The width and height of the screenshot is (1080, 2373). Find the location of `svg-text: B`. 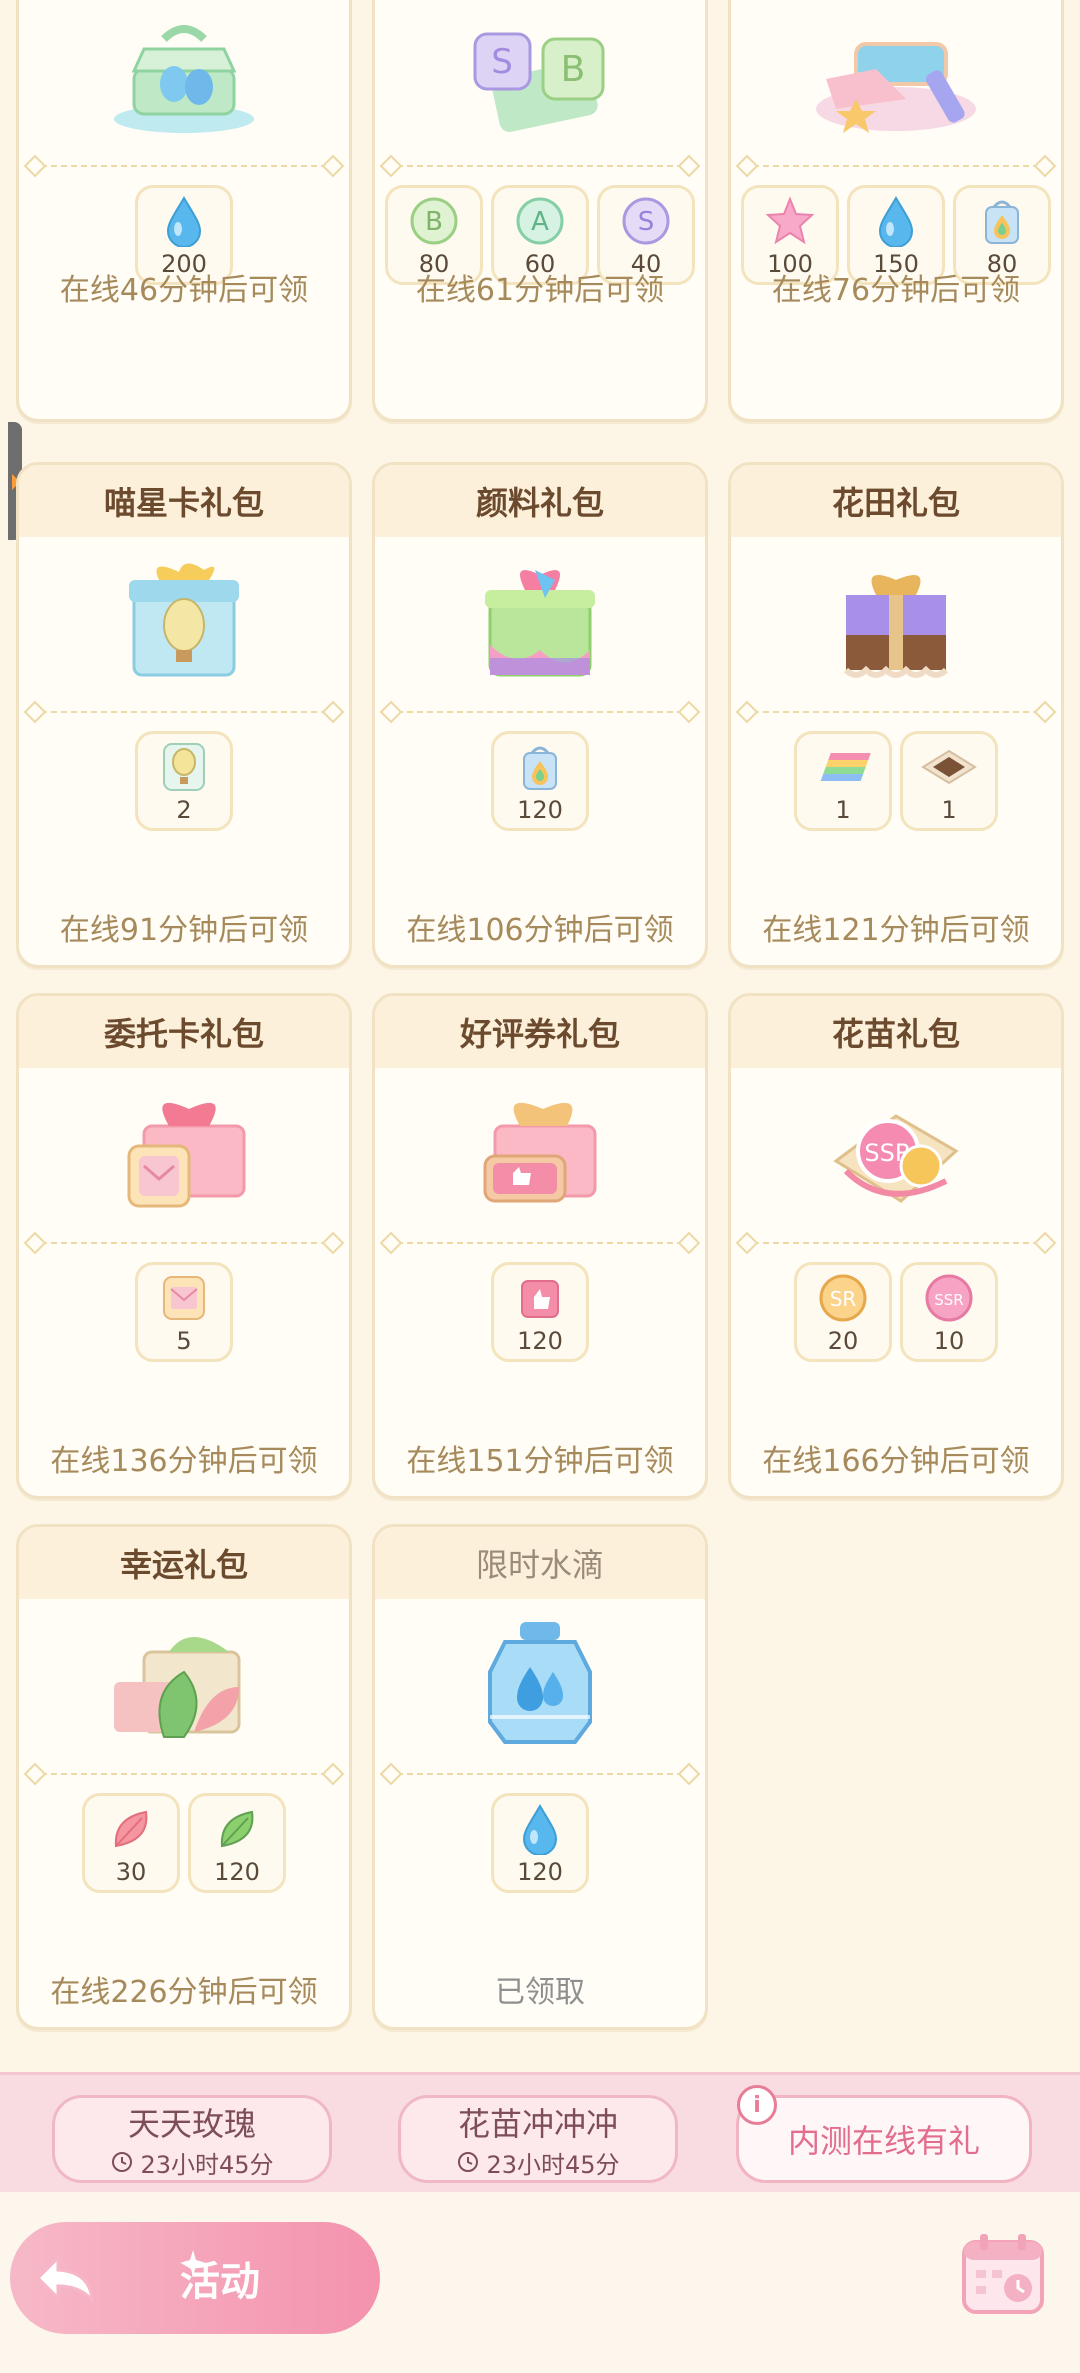

svg-text: B is located at coordinates (573, 69).